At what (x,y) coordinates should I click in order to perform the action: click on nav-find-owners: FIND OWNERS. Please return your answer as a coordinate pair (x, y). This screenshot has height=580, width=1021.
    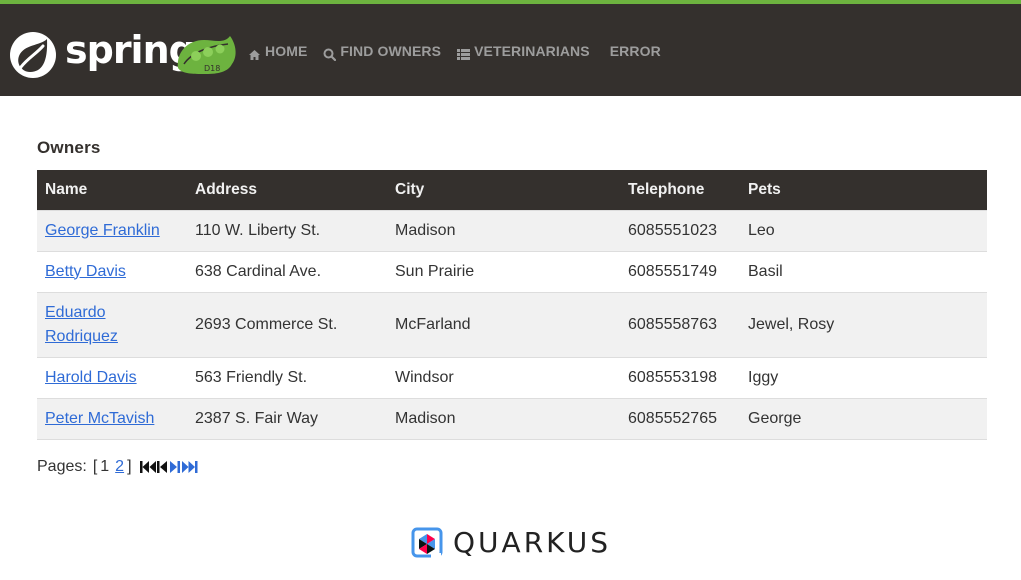
    Looking at the image, I should click on (382, 51).